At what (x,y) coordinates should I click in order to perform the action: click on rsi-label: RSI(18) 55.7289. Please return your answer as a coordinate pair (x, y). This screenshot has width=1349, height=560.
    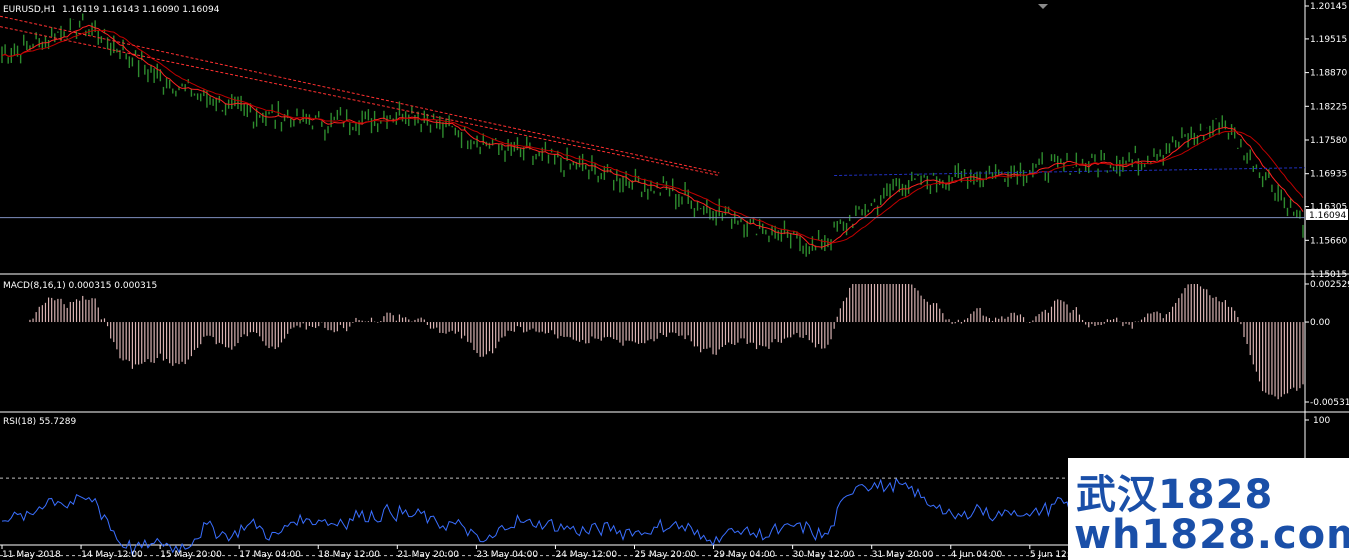
    Looking at the image, I should click on (39, 422).